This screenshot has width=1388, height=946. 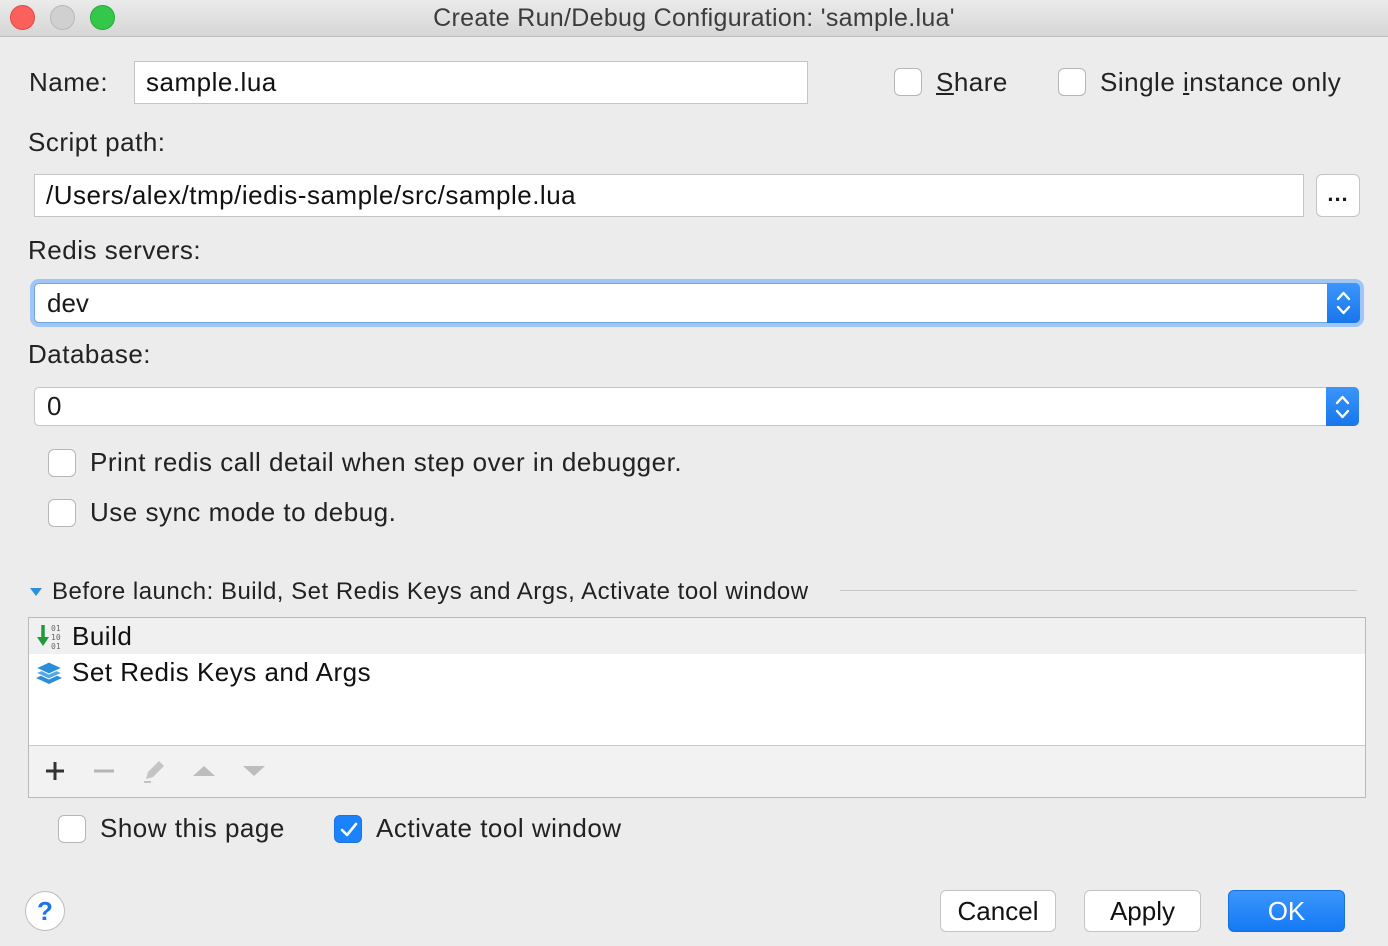 I want to click on help-button: ?, so click(x=45, y=911).